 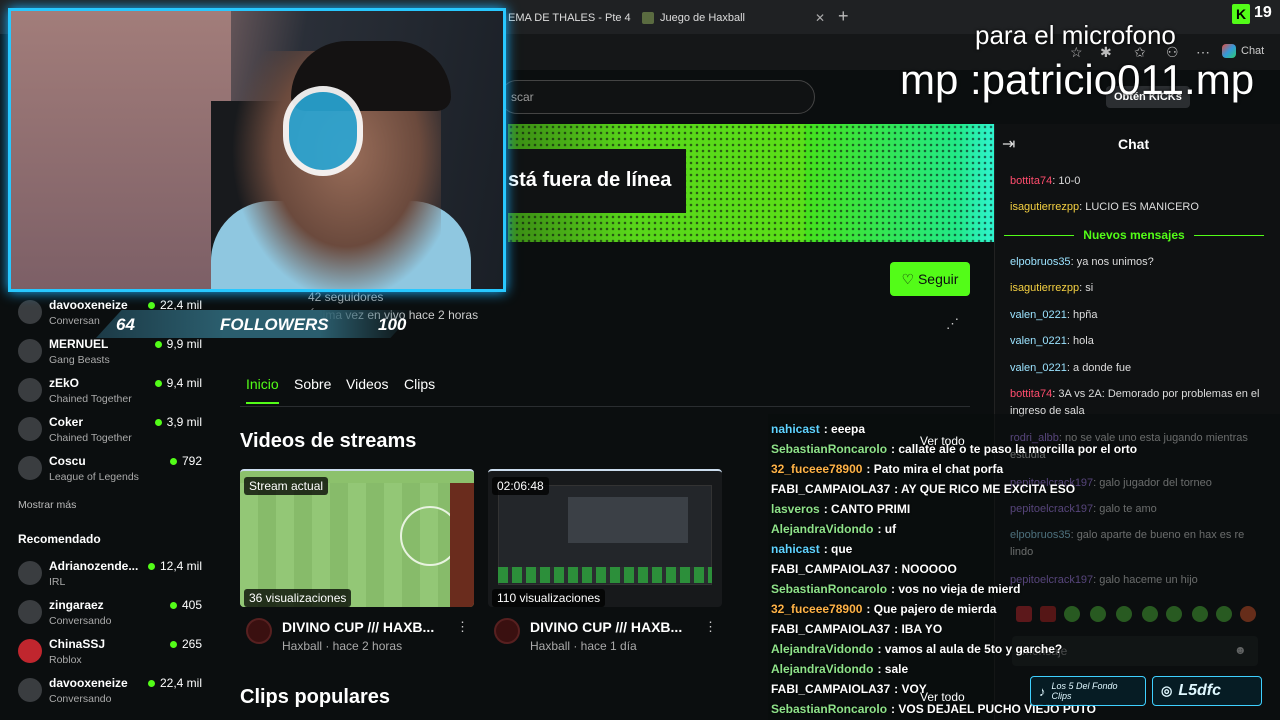 What do you see at coordinates (262, 390) in the screenshot?
I see `tab-inicio: Inicio` at bounding box center [262, 390].